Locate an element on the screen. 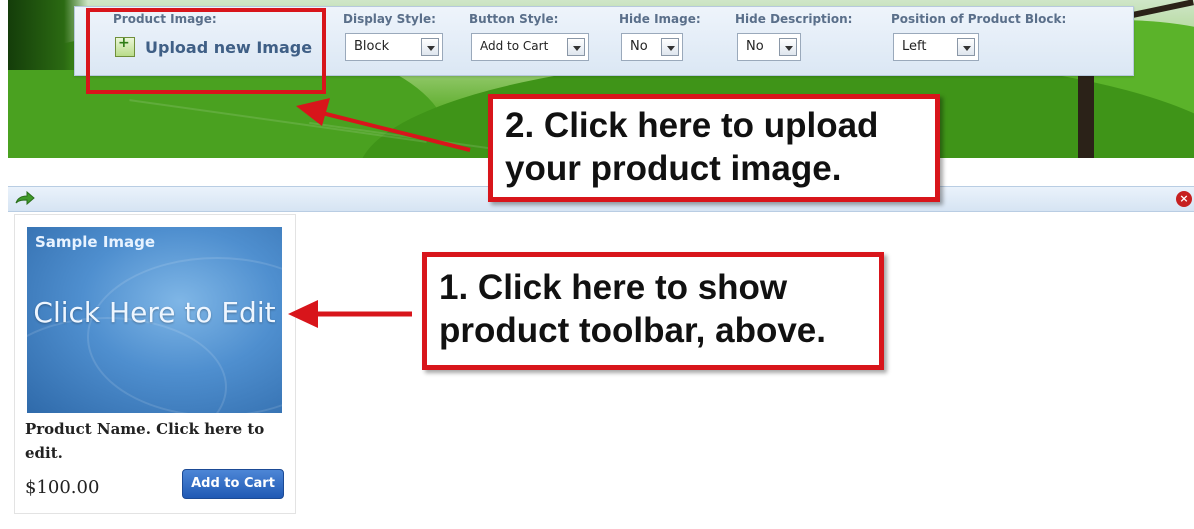  hide-description-group: Hide Description: is located at coordinates (793, 19).